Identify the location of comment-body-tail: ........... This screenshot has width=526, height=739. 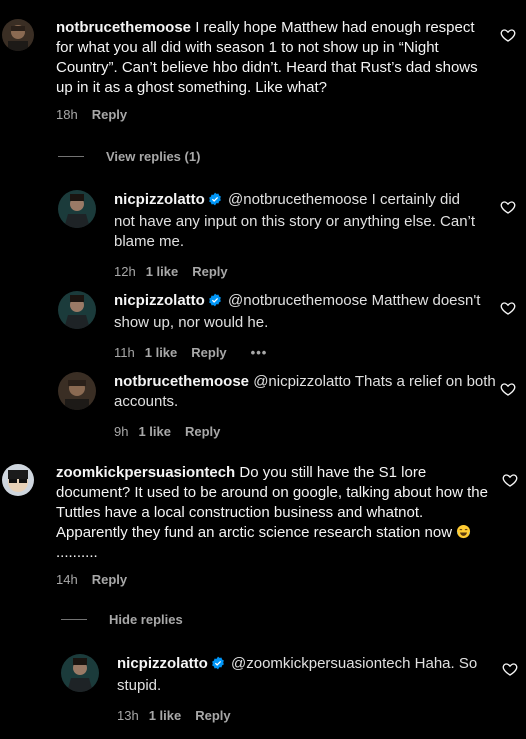
(77, 552).